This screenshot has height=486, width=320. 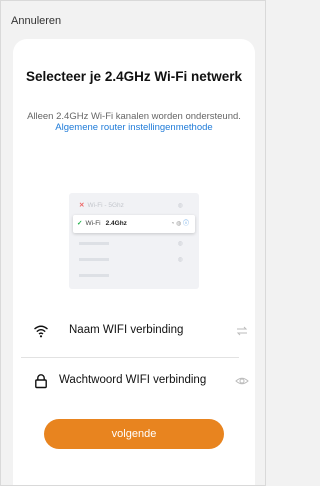 What do you see at coordinates (134, 434) in the screenshot?
I see `next-button: volgende` at bounding box center [134, 434].